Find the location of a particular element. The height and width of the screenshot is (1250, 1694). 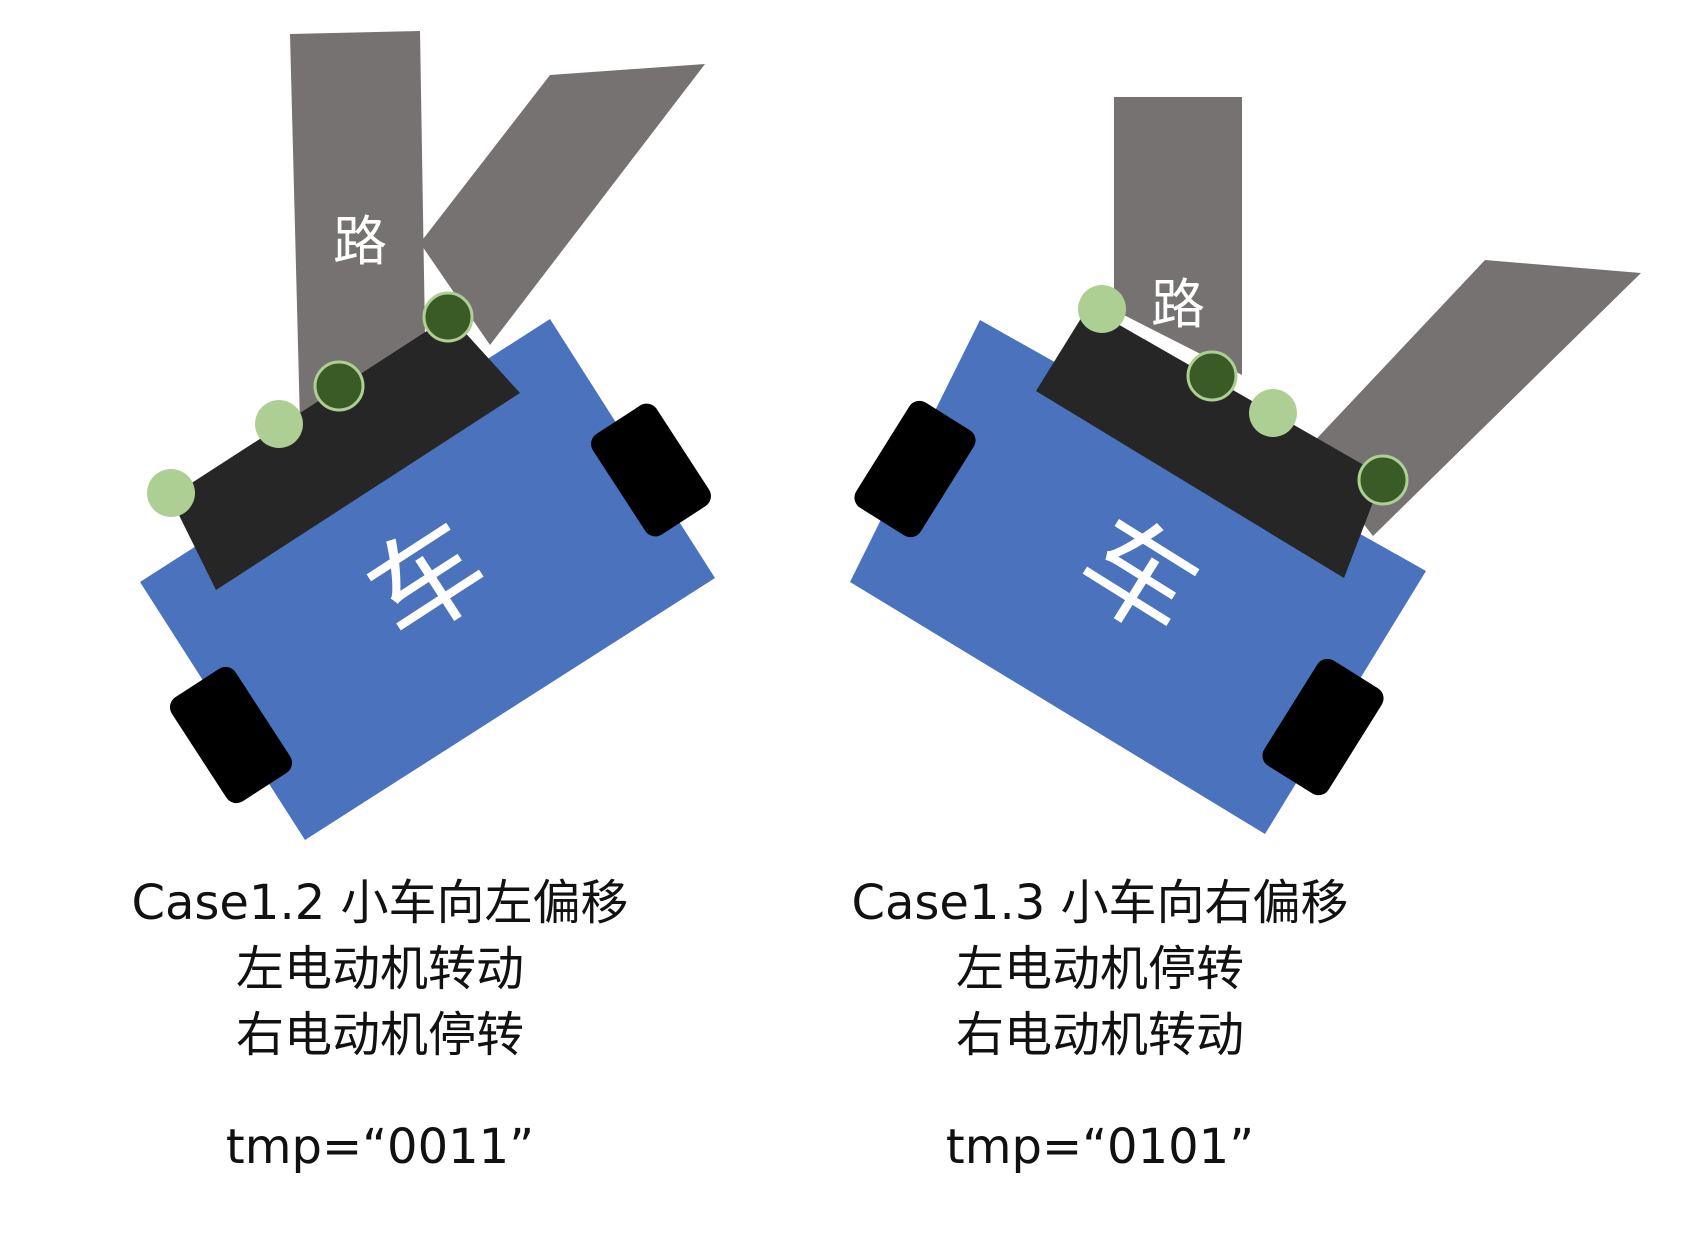

left-motor-status: 左电动机停转 is located at coordinates (1099, 969).